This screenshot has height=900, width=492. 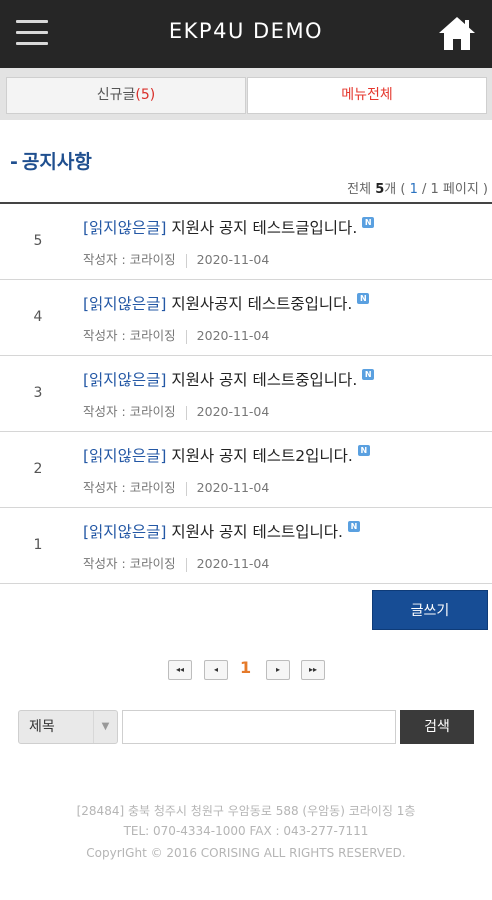 I want to click on tab-new-posts: 신규글(5), so click(x=126, y=95).